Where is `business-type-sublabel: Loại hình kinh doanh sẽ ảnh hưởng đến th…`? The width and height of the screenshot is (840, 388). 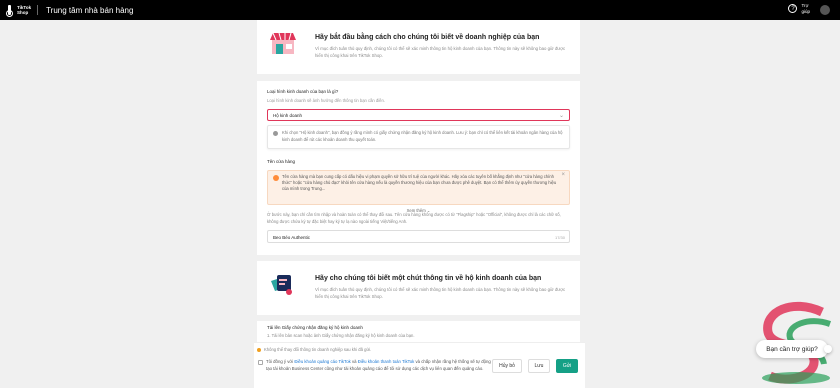
business-type-sublabel: Loại hình kinh doanh sẽ ảnh hưởng đến th… is located at coordinates (326, 100).